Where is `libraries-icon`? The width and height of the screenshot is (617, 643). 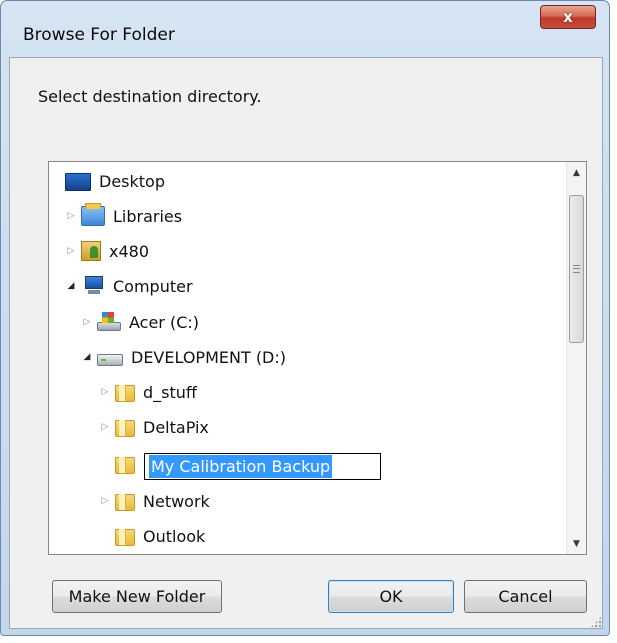
libraries-icon is located at coordinates (93, 214).